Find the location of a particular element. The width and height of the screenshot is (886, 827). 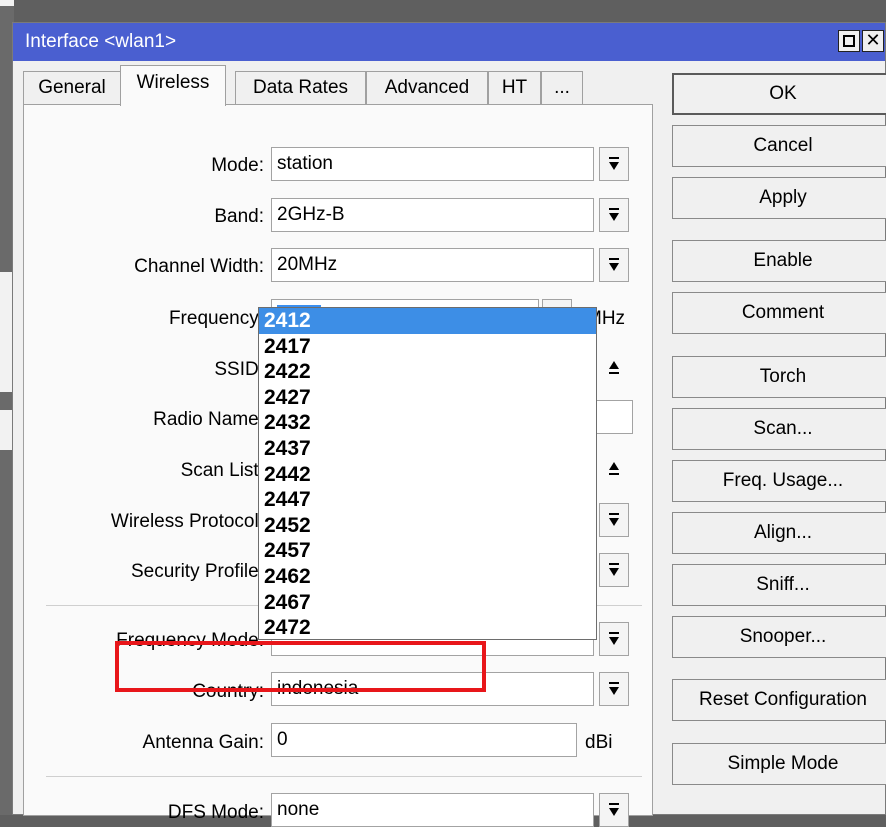

frequency-option: 2467 is located at coordinates (427, 603).